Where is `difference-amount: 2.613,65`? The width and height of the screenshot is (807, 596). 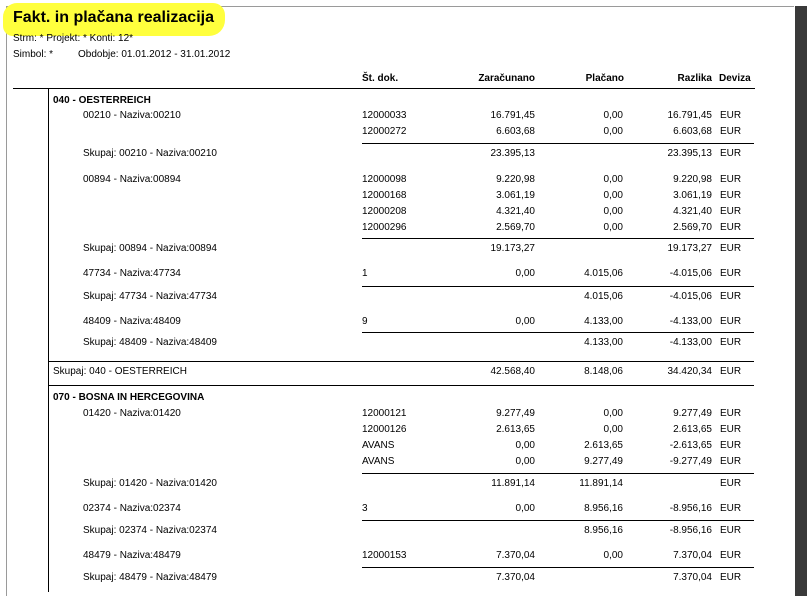 difference-amount: 2.613,65 is located at coordinates (692, 429).